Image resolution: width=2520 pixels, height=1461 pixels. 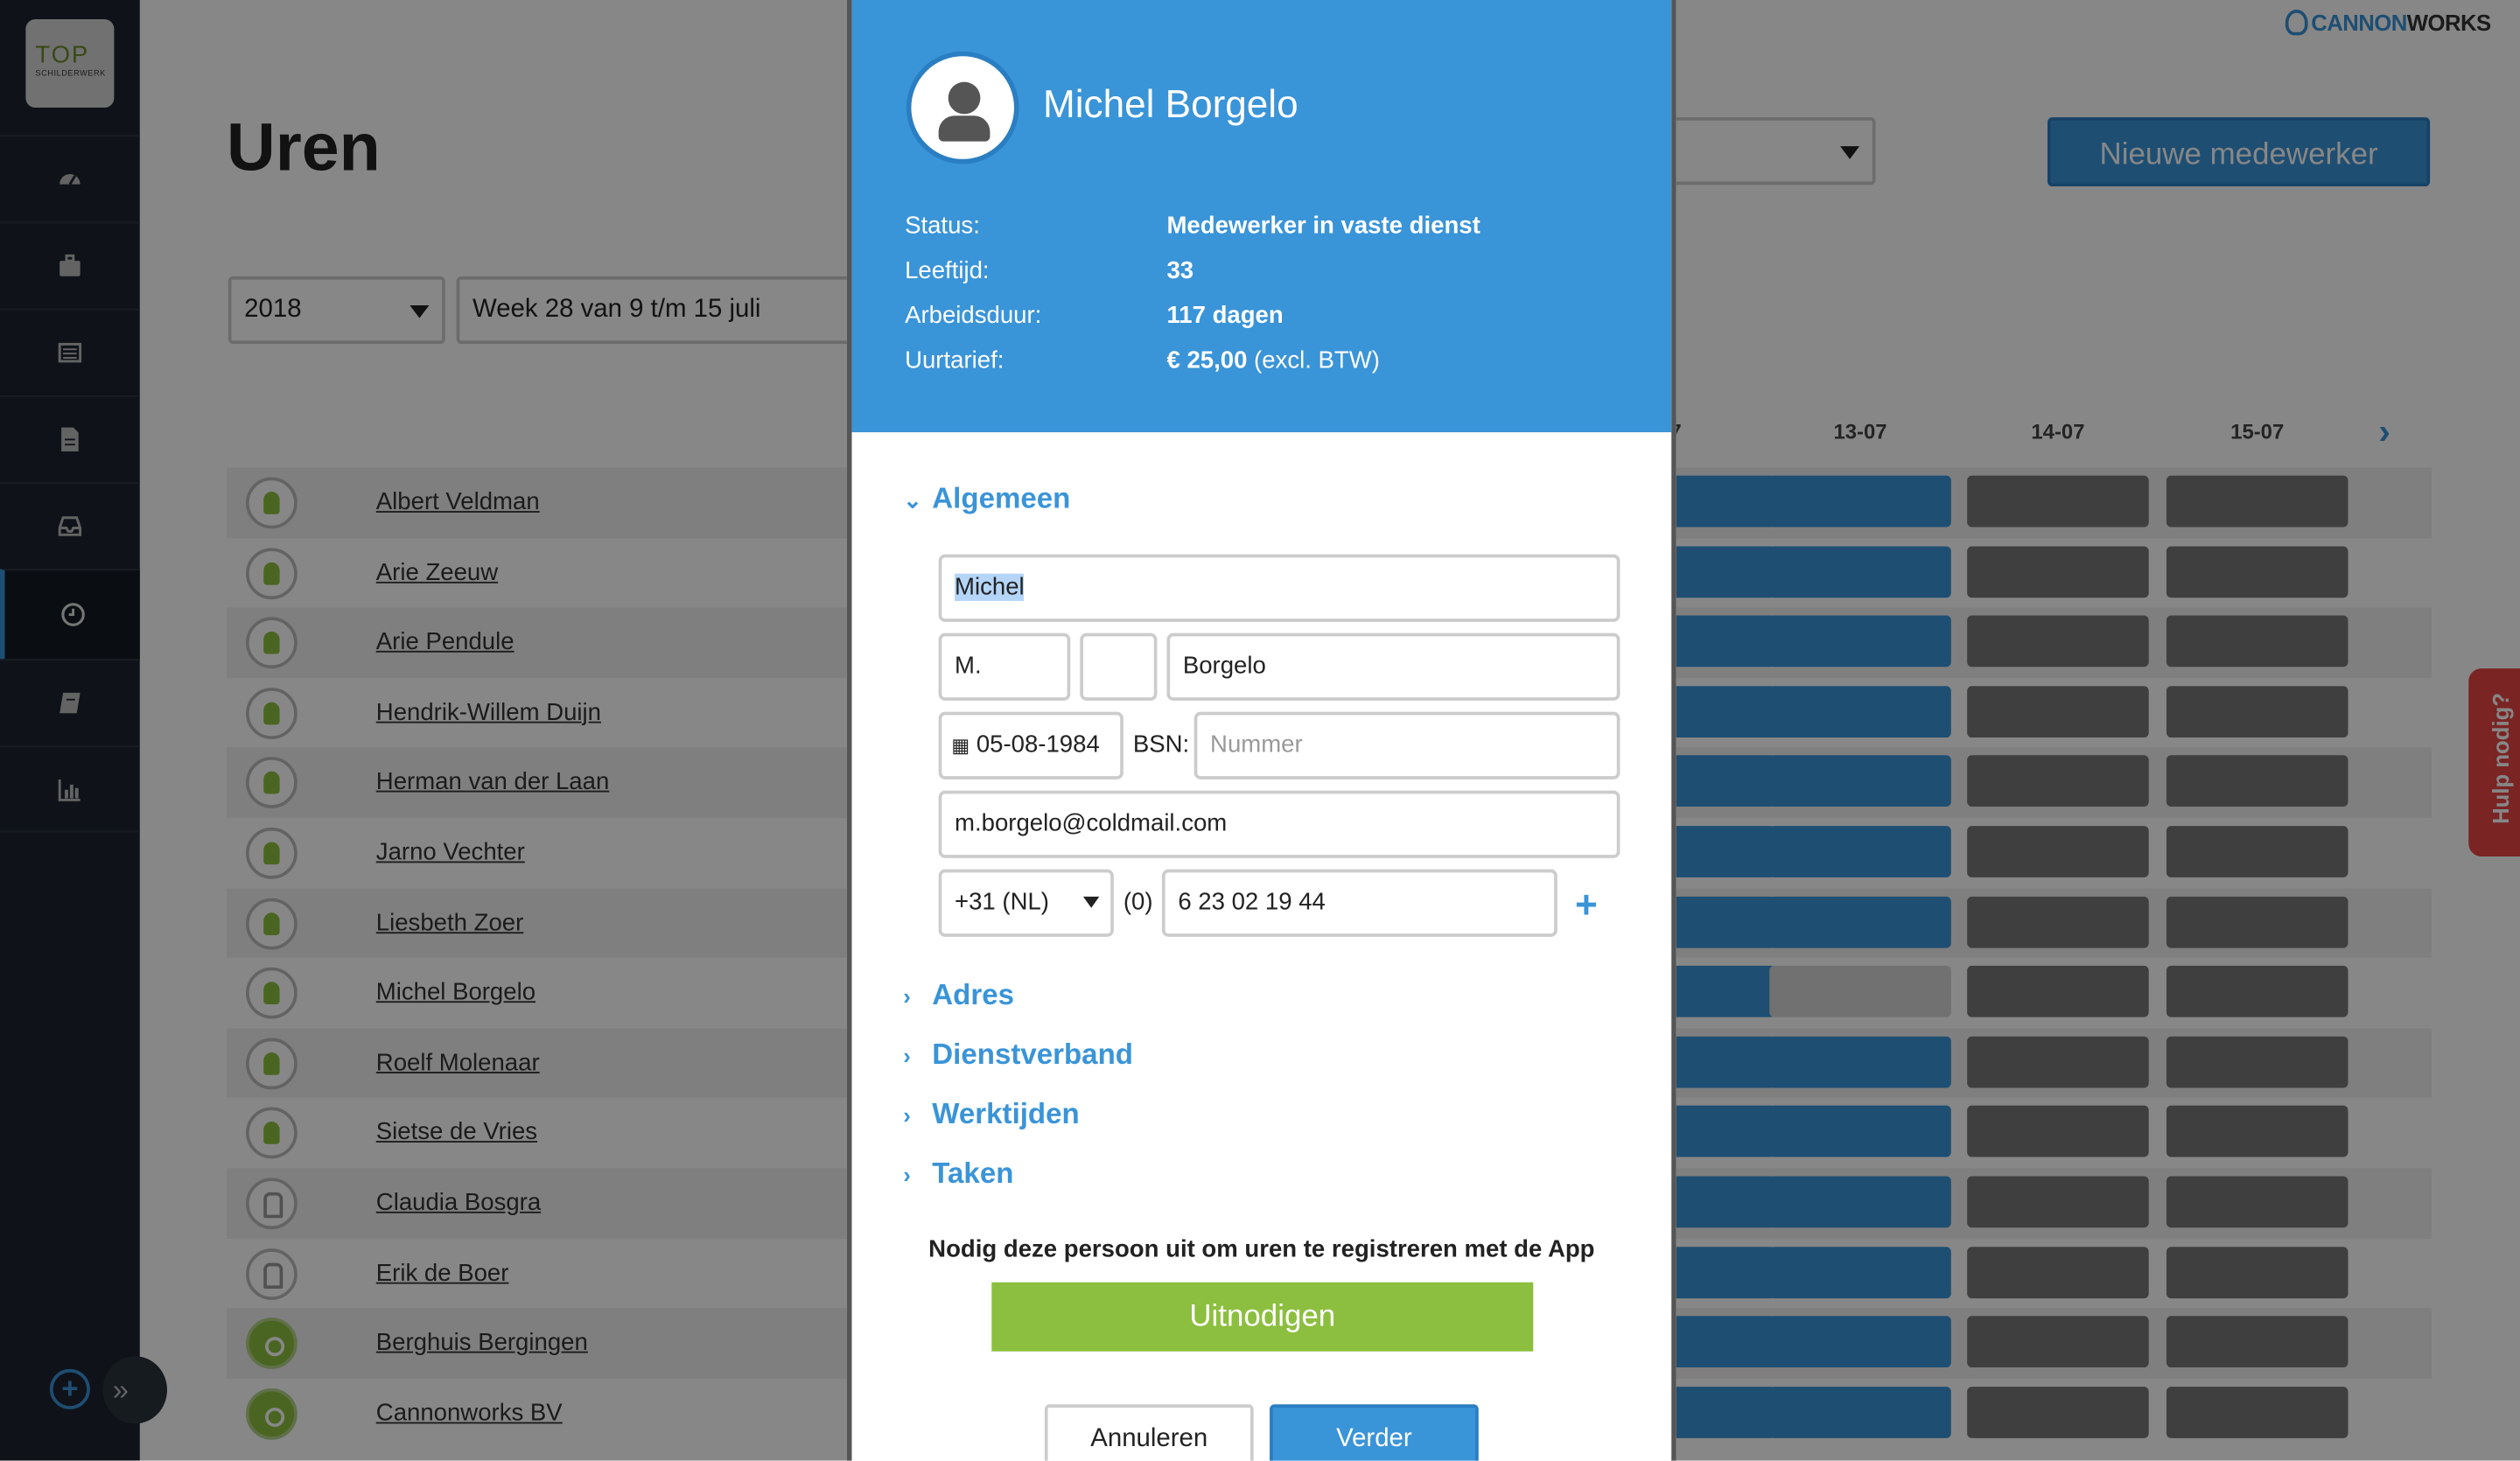 I want to click on section-address: › Adres, so click(x=958, y=996).